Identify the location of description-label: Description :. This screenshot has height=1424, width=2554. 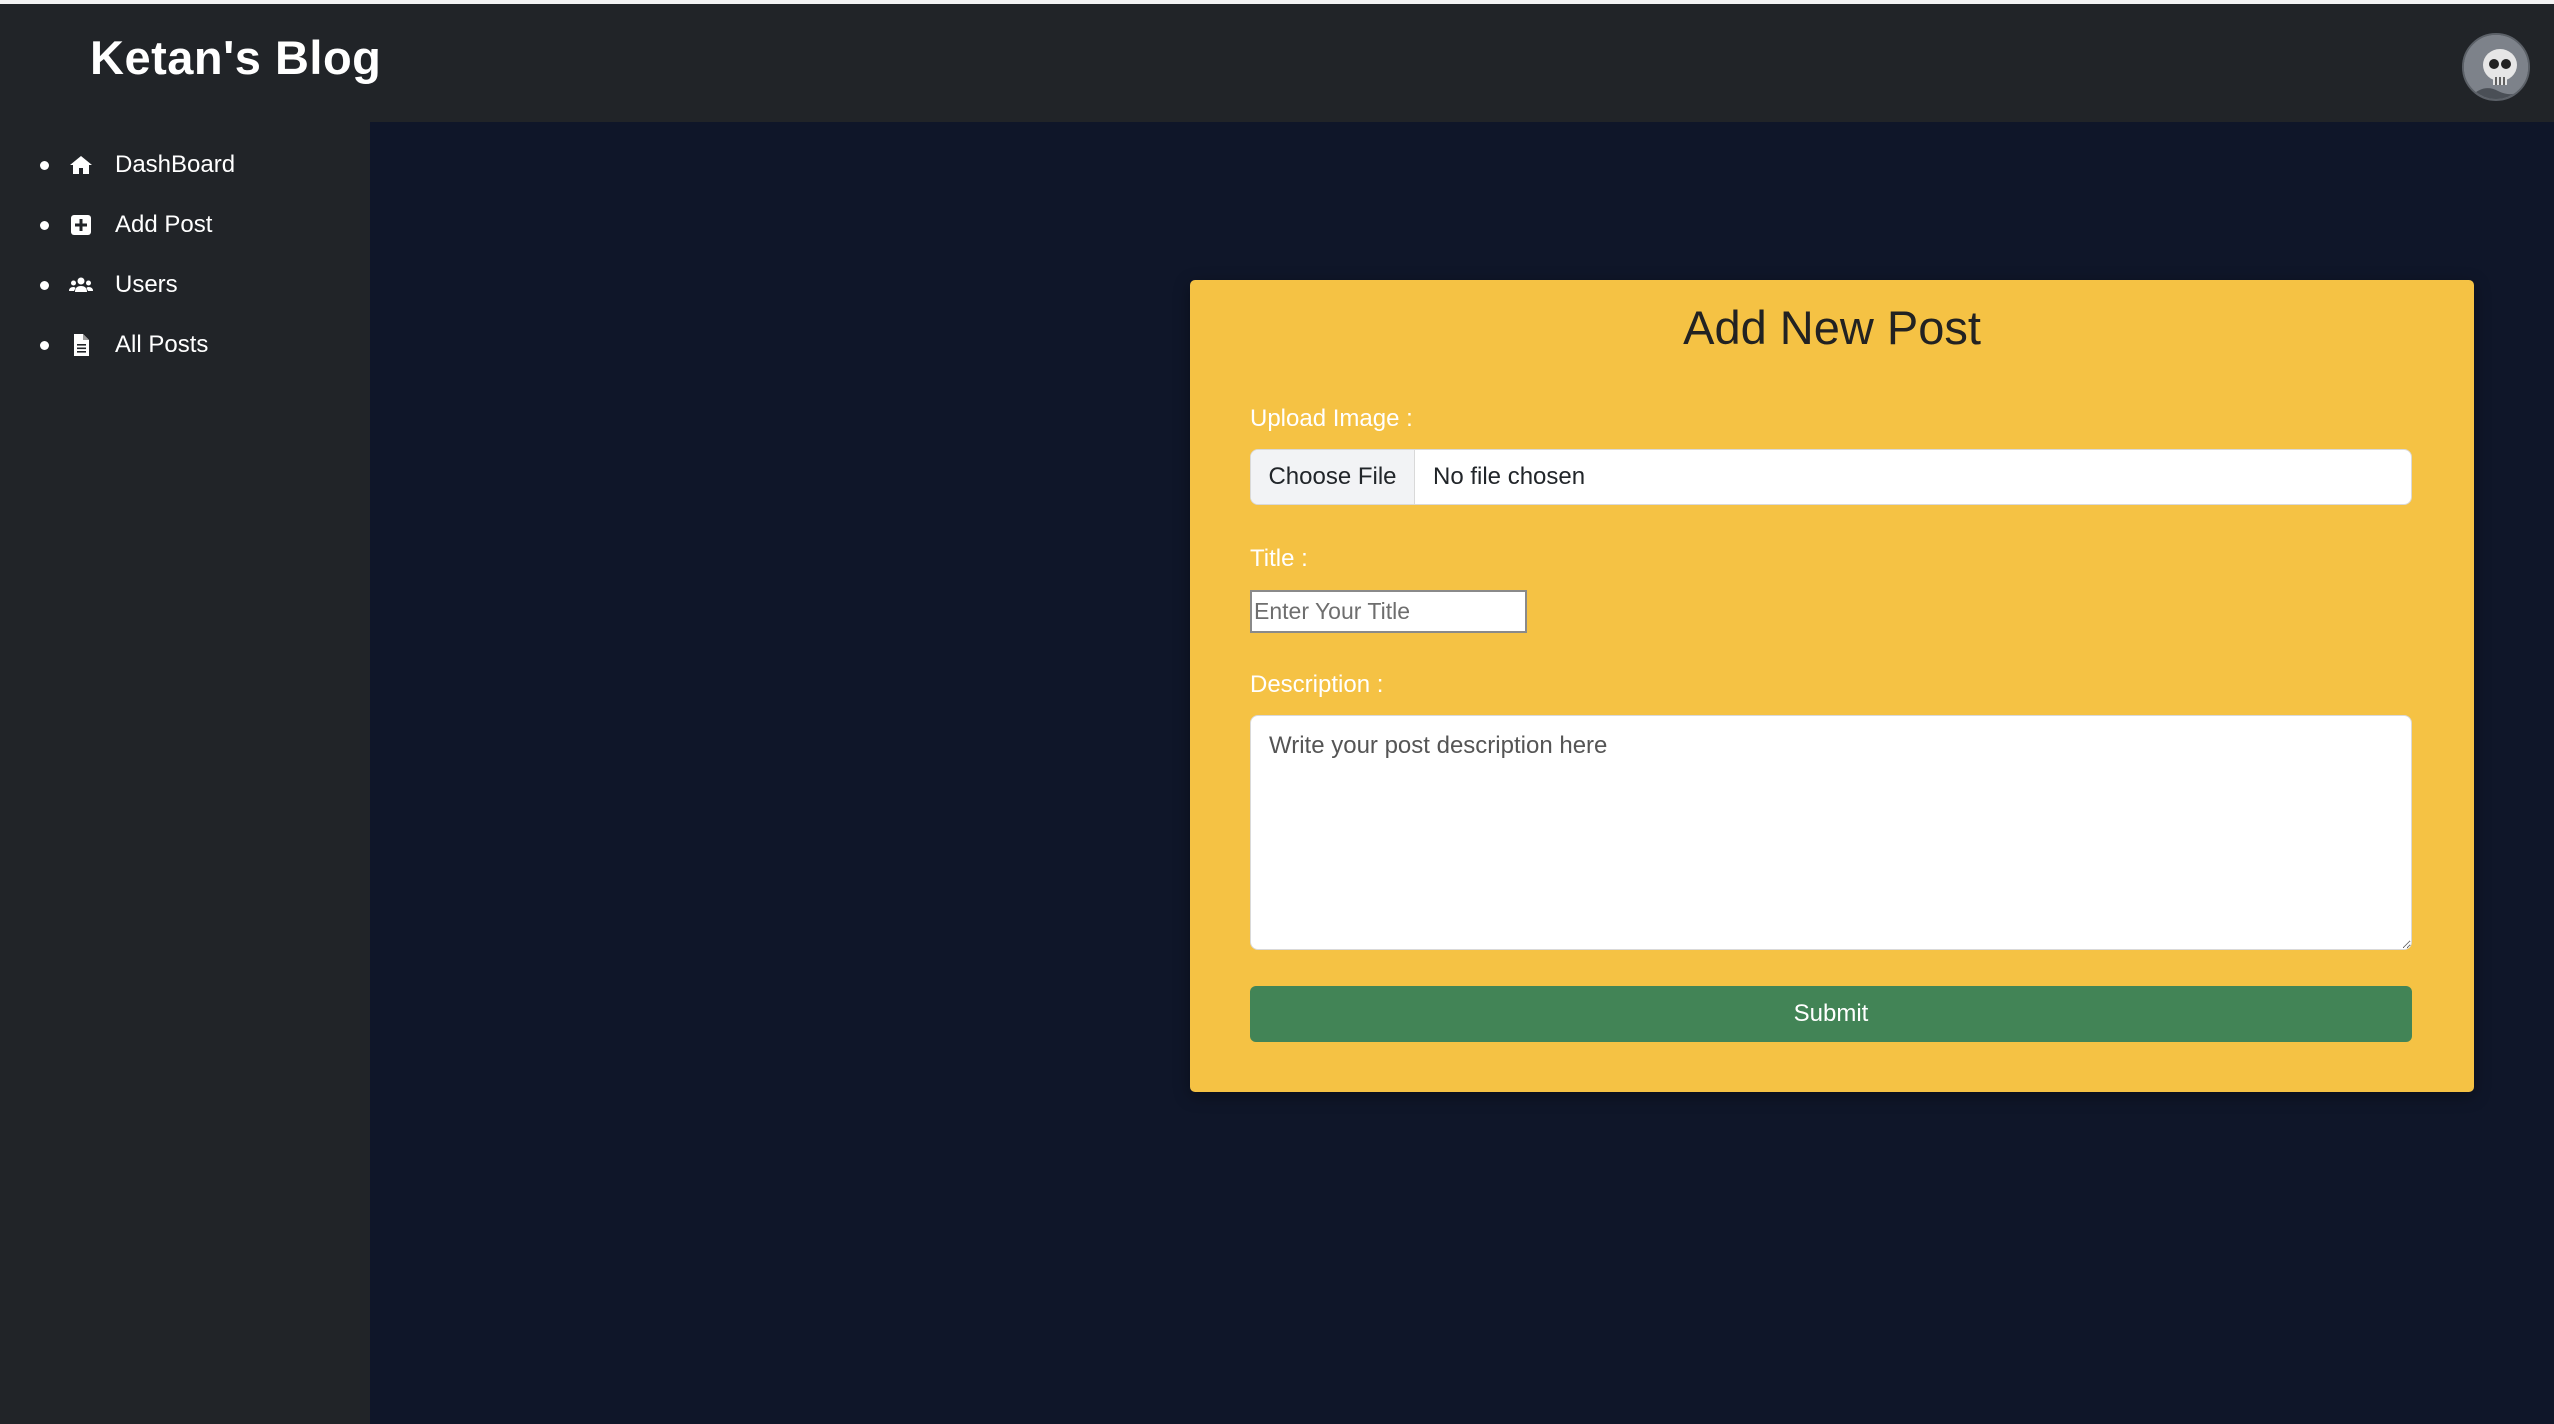
(1317, 684).